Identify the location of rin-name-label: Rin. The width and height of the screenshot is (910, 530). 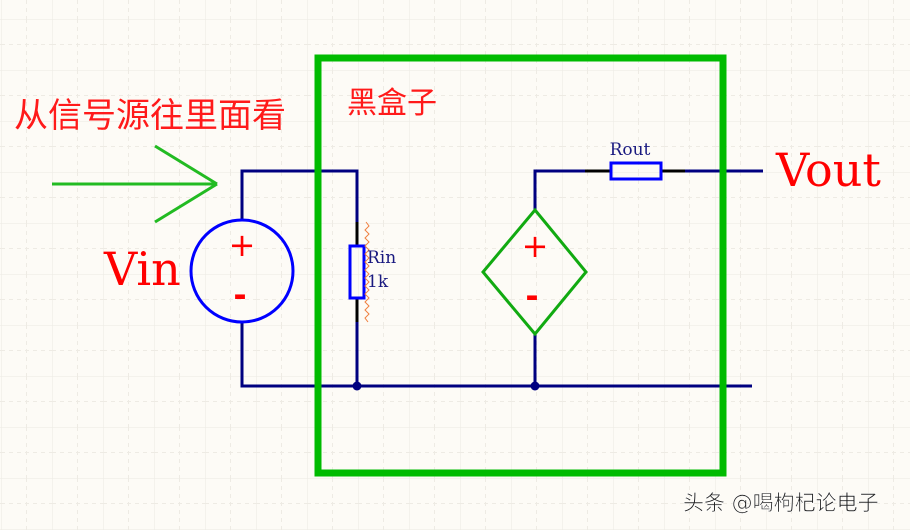
(381, 258).